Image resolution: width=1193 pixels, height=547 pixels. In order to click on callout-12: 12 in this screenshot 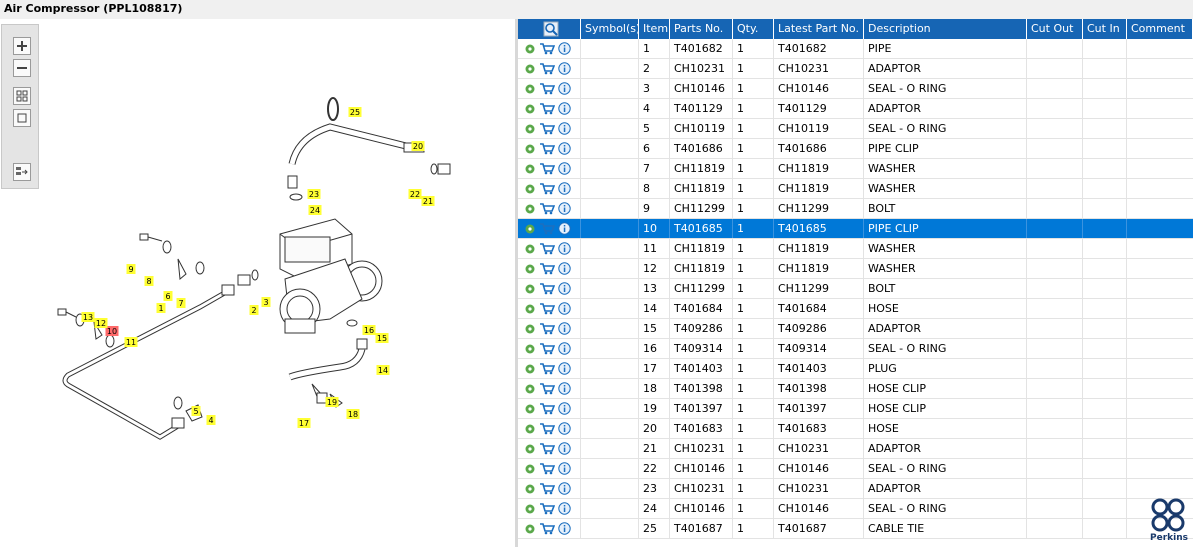, I will do `click(101, 323)`.